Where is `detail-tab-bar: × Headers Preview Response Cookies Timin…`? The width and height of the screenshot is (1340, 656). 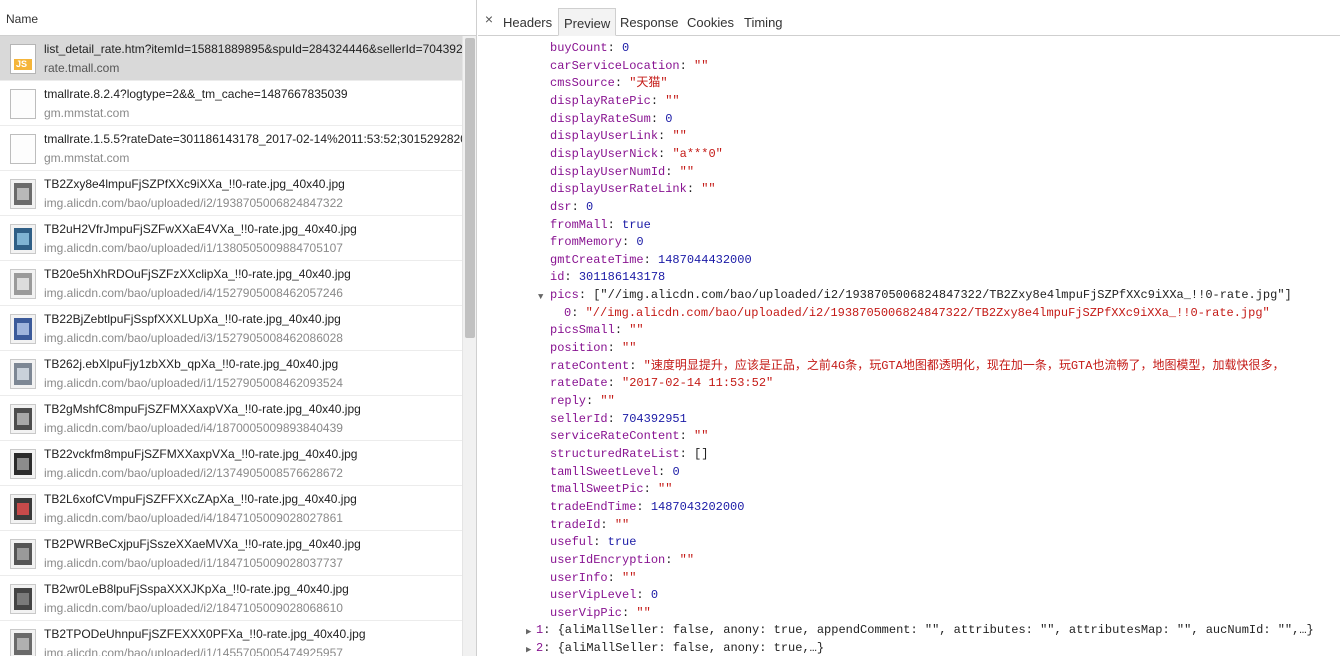 detail-tab-bar: × Headers Preview Response Cookies Timin… is located at coordinates (909, 18).